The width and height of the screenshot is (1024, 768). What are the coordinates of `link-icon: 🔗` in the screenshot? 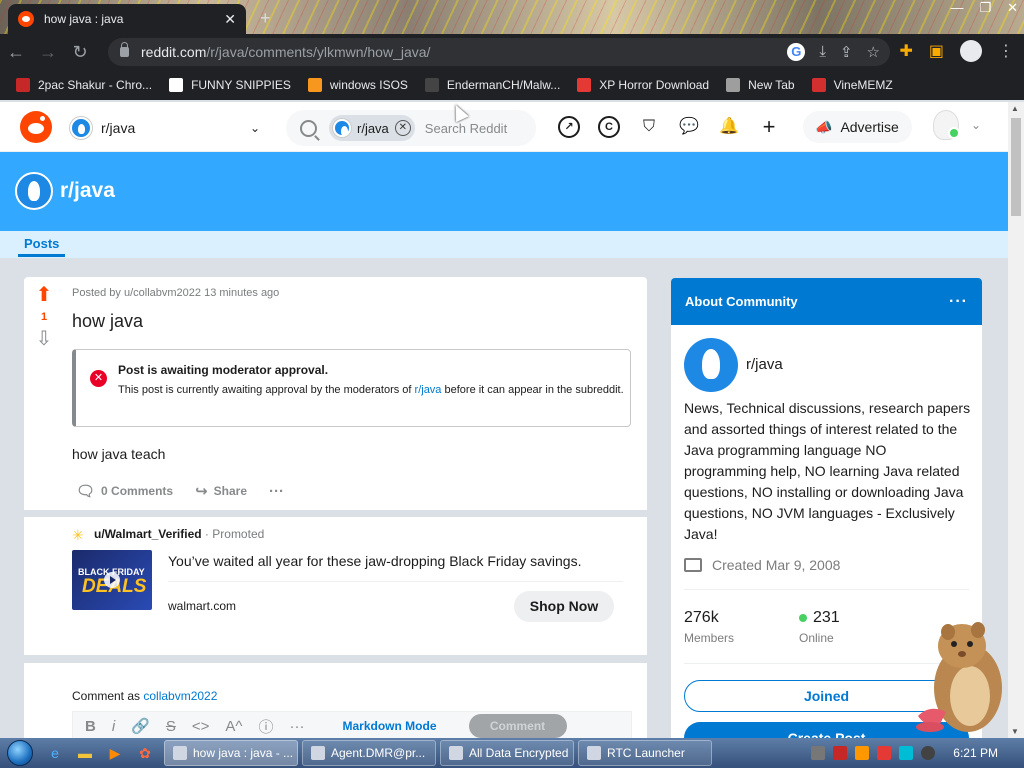 It's located at (140, 726).